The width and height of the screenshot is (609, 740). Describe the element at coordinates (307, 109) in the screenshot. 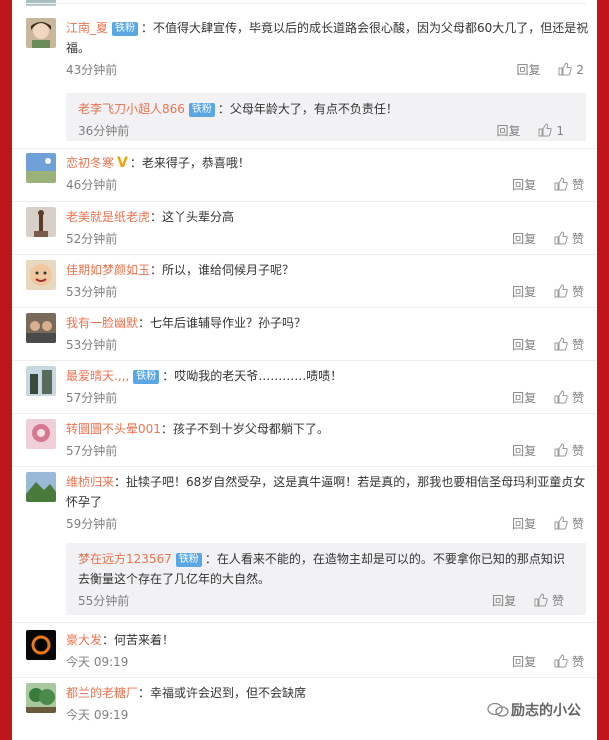

I see `comment-text: ：父母年龄大了，有点不负责任！` at that location.